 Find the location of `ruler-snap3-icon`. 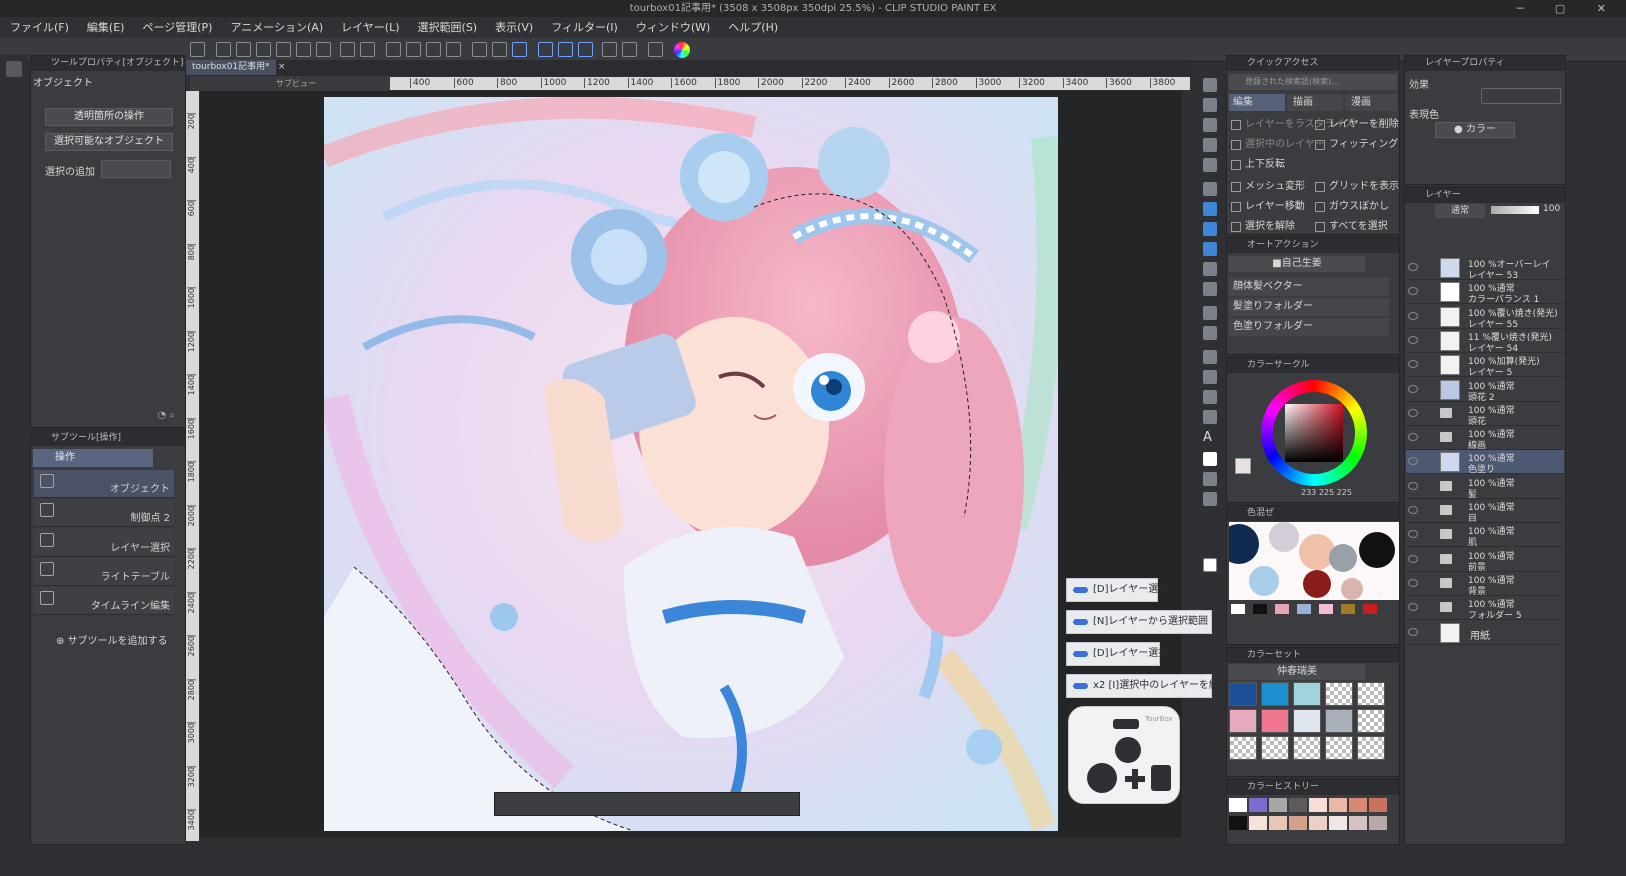

ruler-snap3-icon is located at coordinates (585, 49).